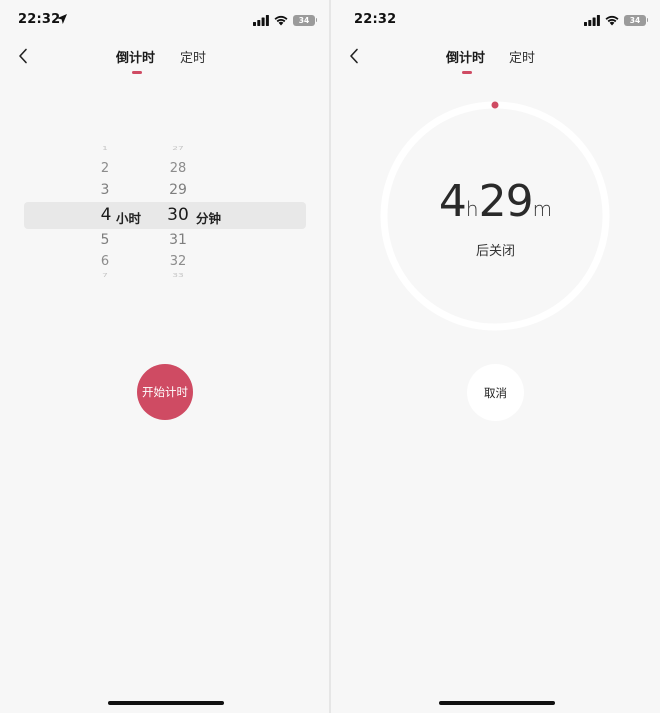 This screenshot has width=660, height=713. Describe the element at coordinates (105, 276) in the screenshot. I see `hours-option: 7` at that location.